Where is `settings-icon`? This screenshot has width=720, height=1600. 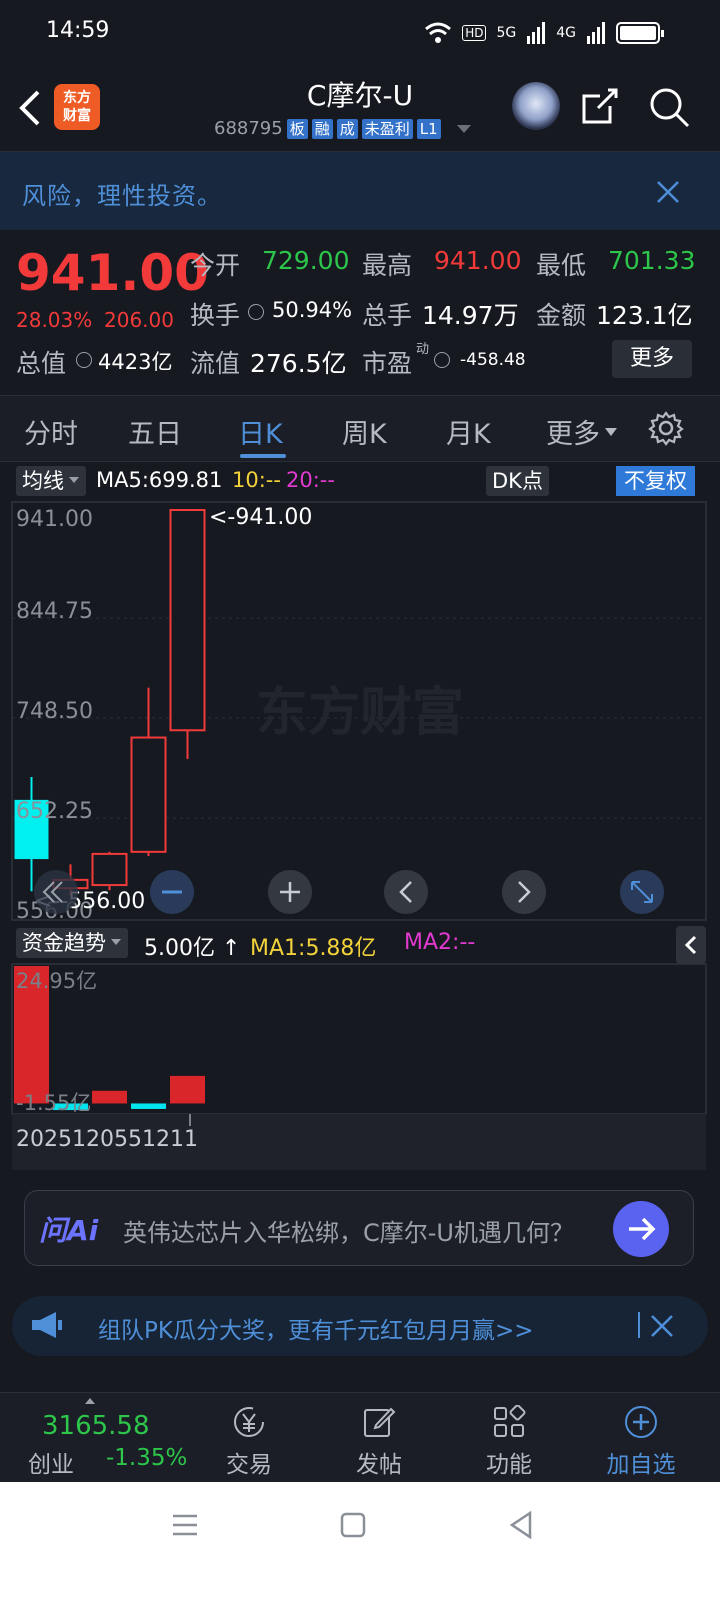 settings-icon is located at coordinates (666, 428).